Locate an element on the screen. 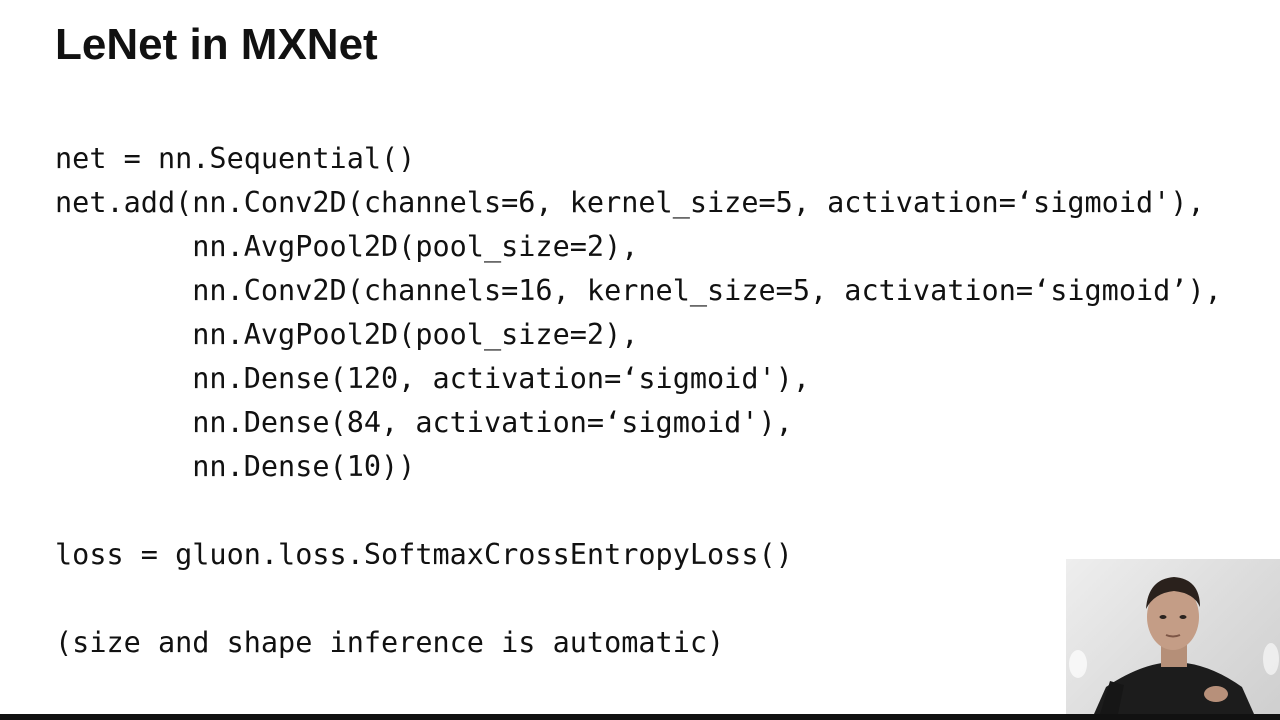  presenter-silhouette-icon is located at coordinates (1174, 645).